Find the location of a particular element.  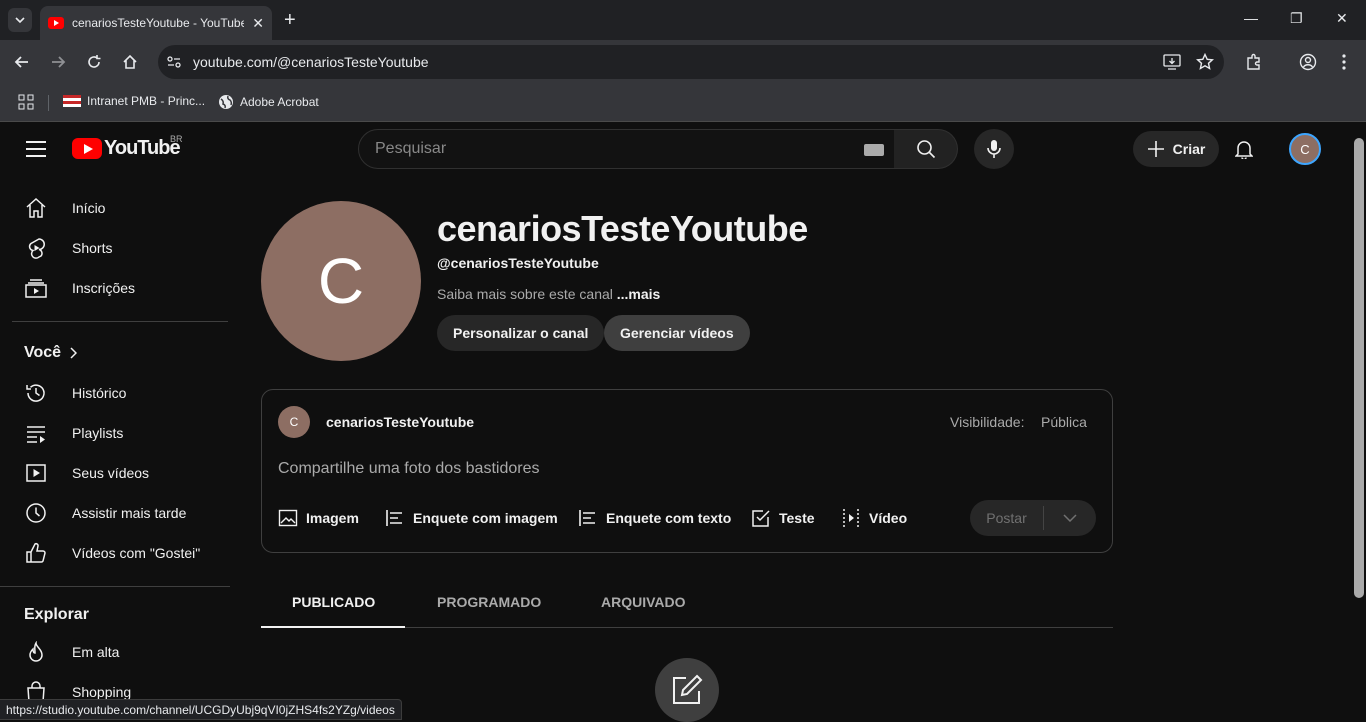

page-scrollbar is located at coordinates (1359, 421).